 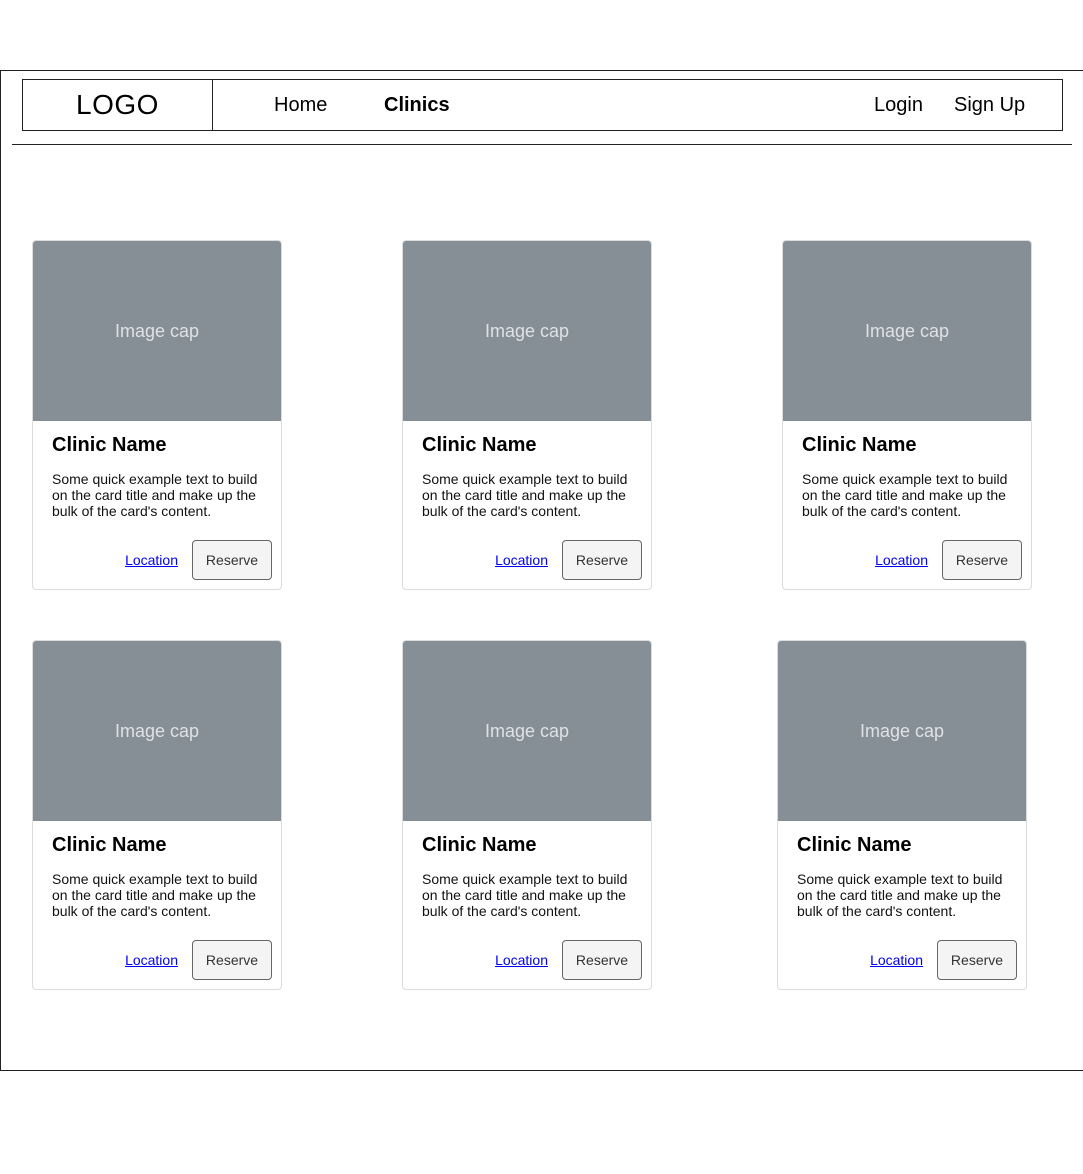 What do you see at coordinates (118, 105) in the screenshot?
I see `logo: LOGO` at bounding box center [118, 105].